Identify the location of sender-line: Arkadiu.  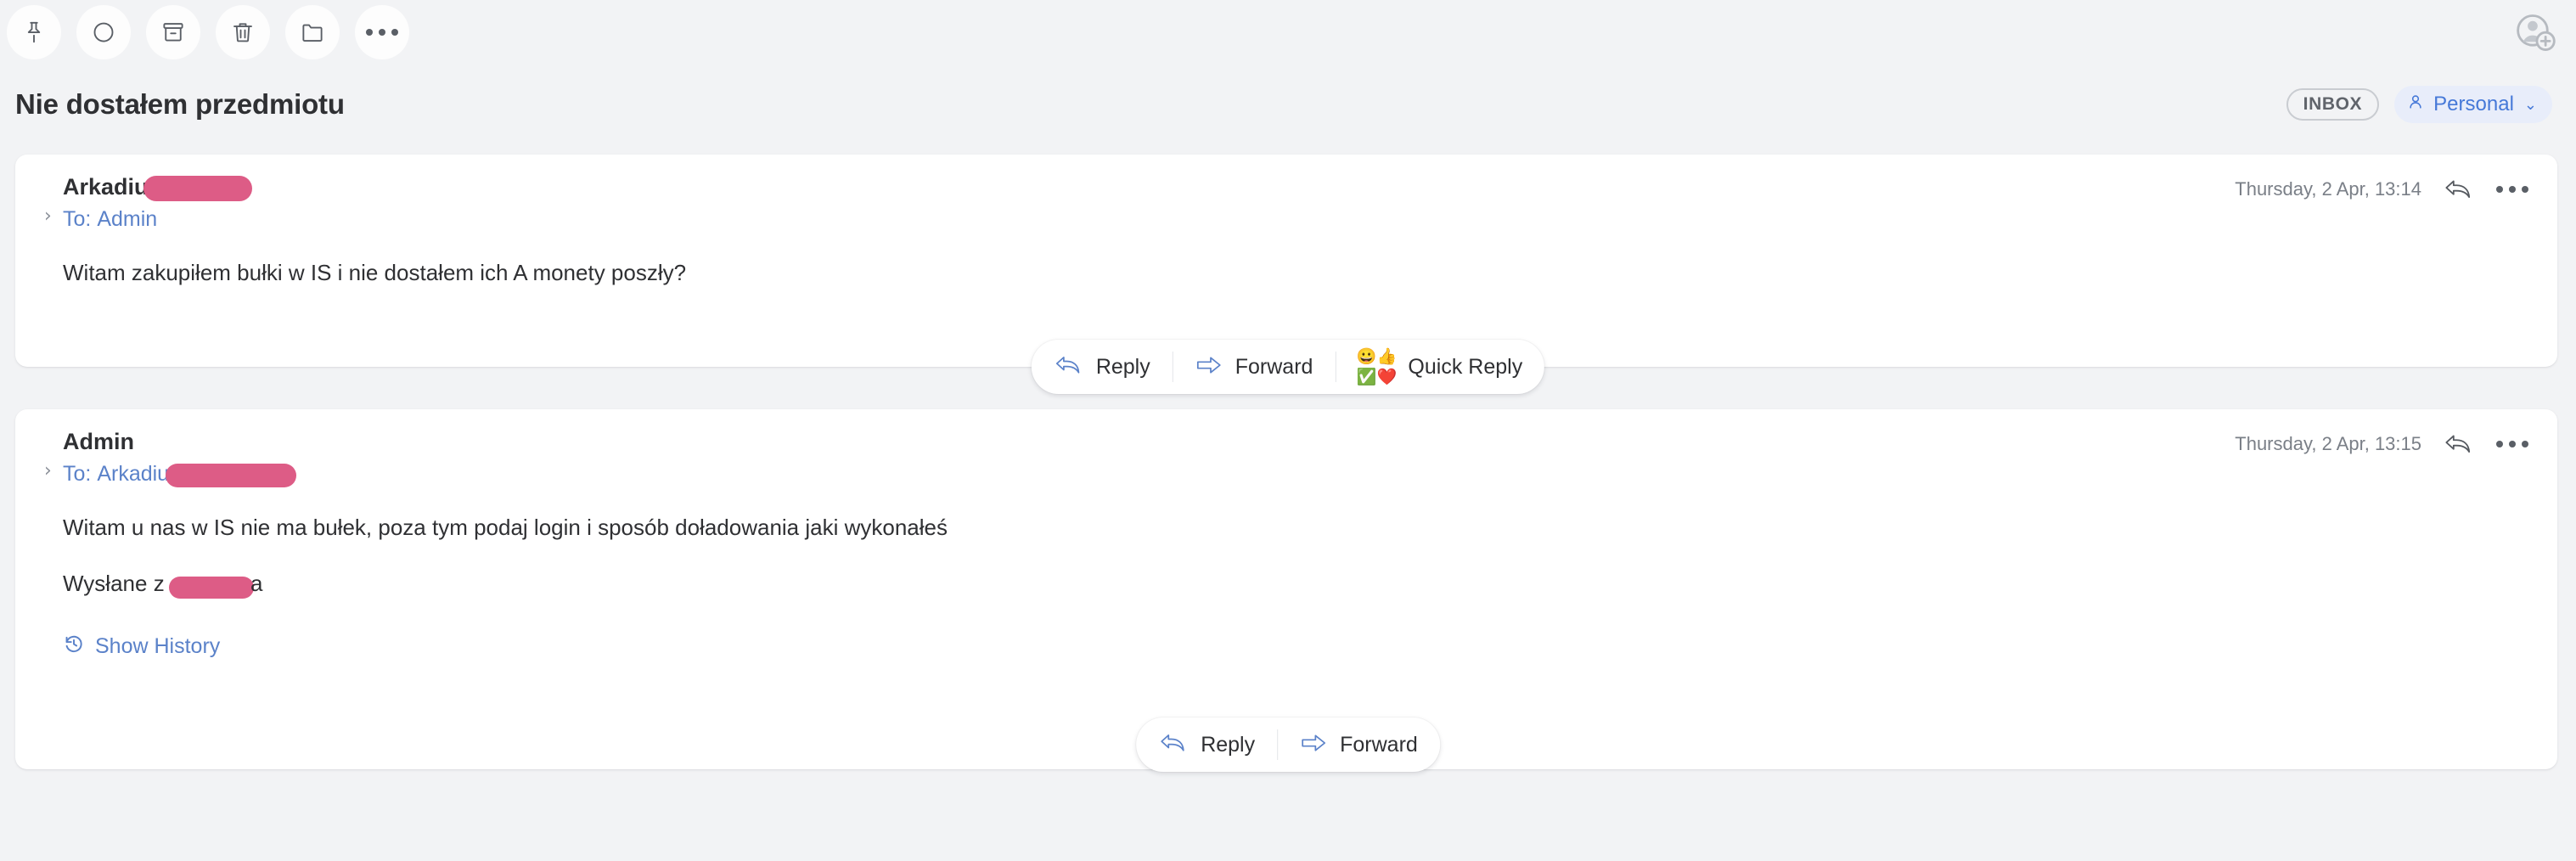
(1295, 188).